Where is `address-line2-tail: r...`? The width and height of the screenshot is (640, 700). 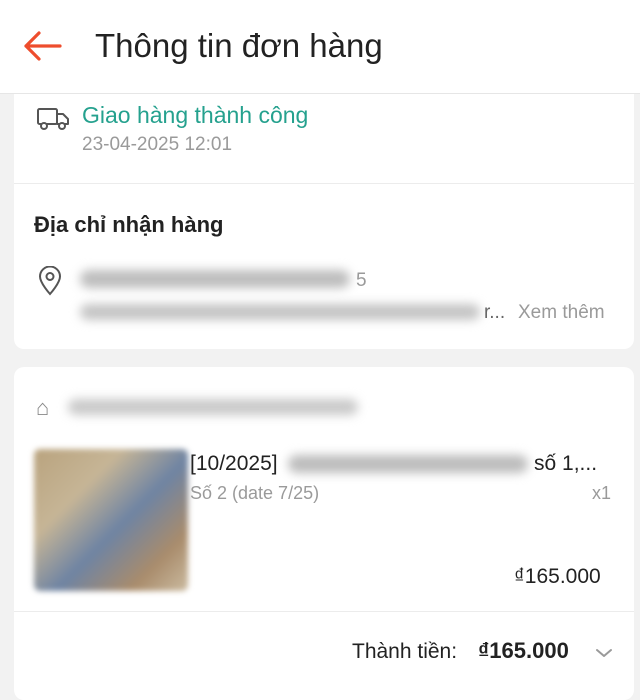 address-line2-tail: r... is located at coordinates (495, 312).